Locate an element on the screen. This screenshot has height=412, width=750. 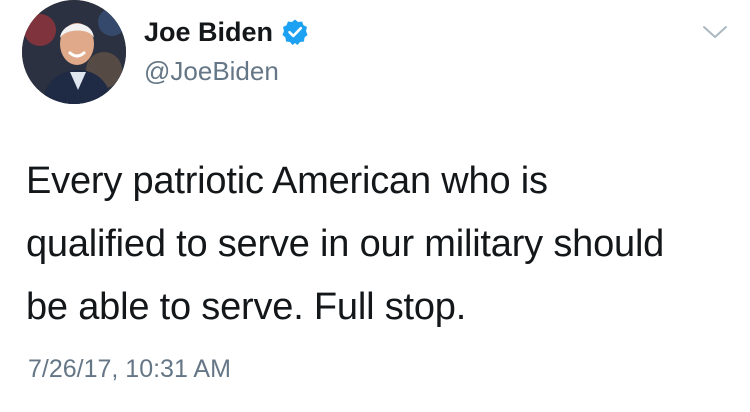
tweet-timestamp: 7/26/17, 10:31 AM is located at coordinates (129, 369).